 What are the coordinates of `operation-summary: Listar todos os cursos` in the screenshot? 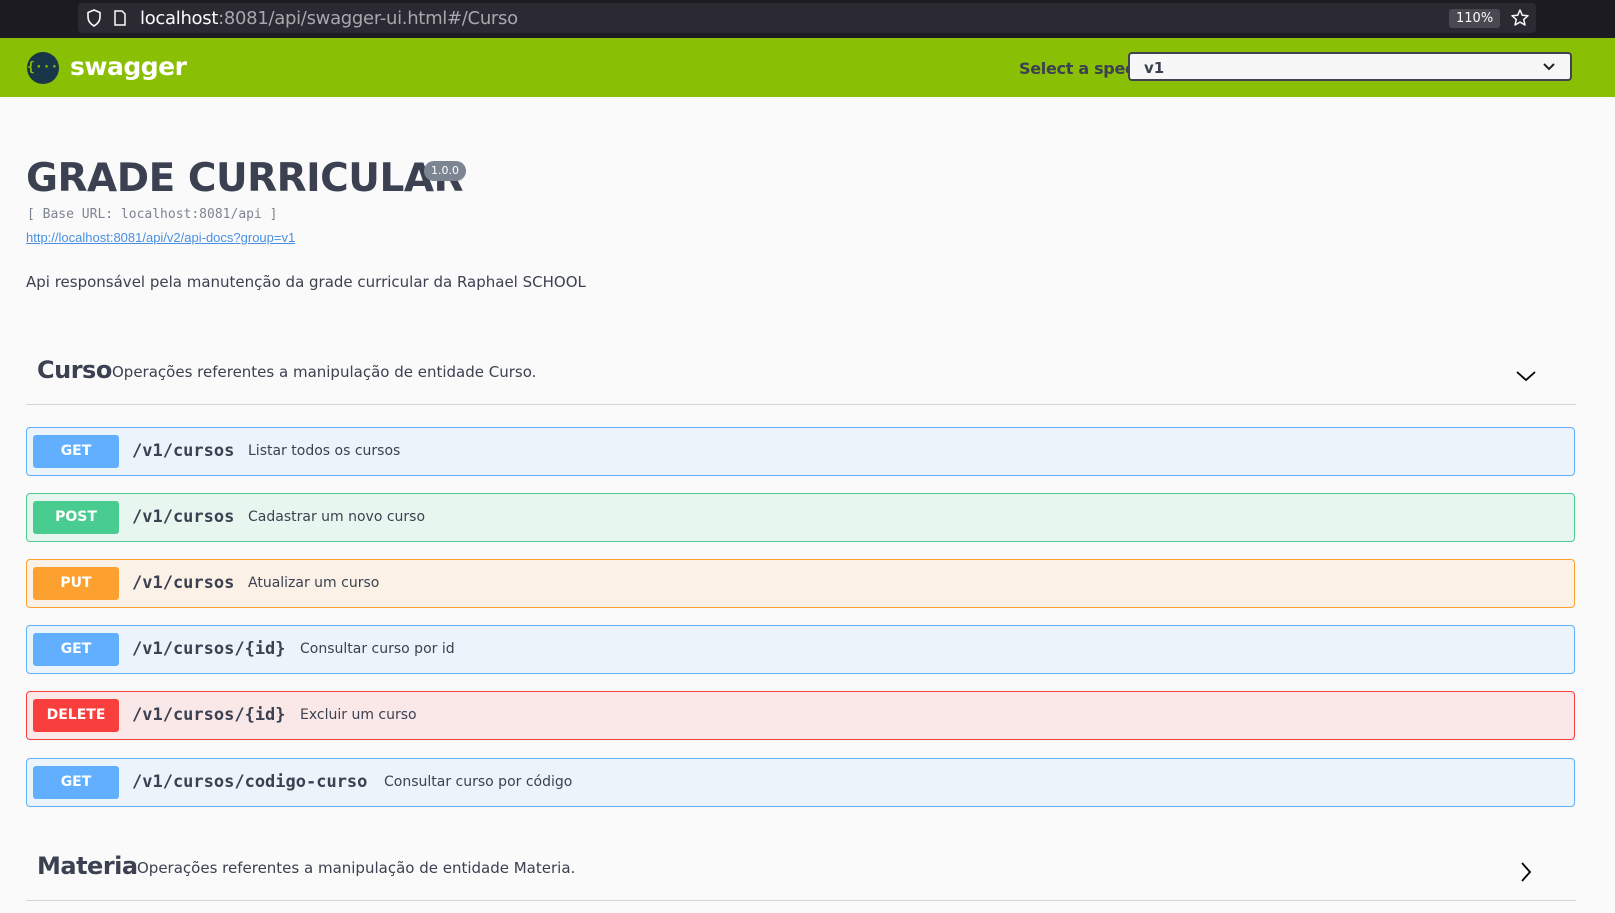 It's located at (324, 451).